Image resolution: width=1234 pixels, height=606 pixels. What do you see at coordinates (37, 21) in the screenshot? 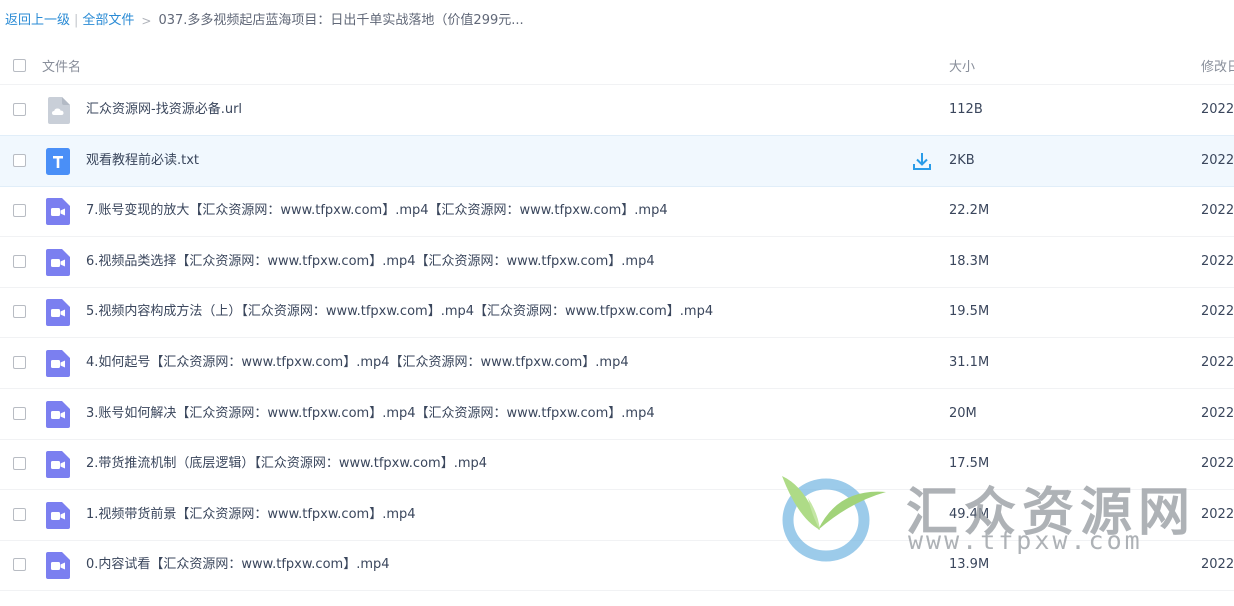
I see `back-link: 返回上一级` at bounding box center [37, 21].